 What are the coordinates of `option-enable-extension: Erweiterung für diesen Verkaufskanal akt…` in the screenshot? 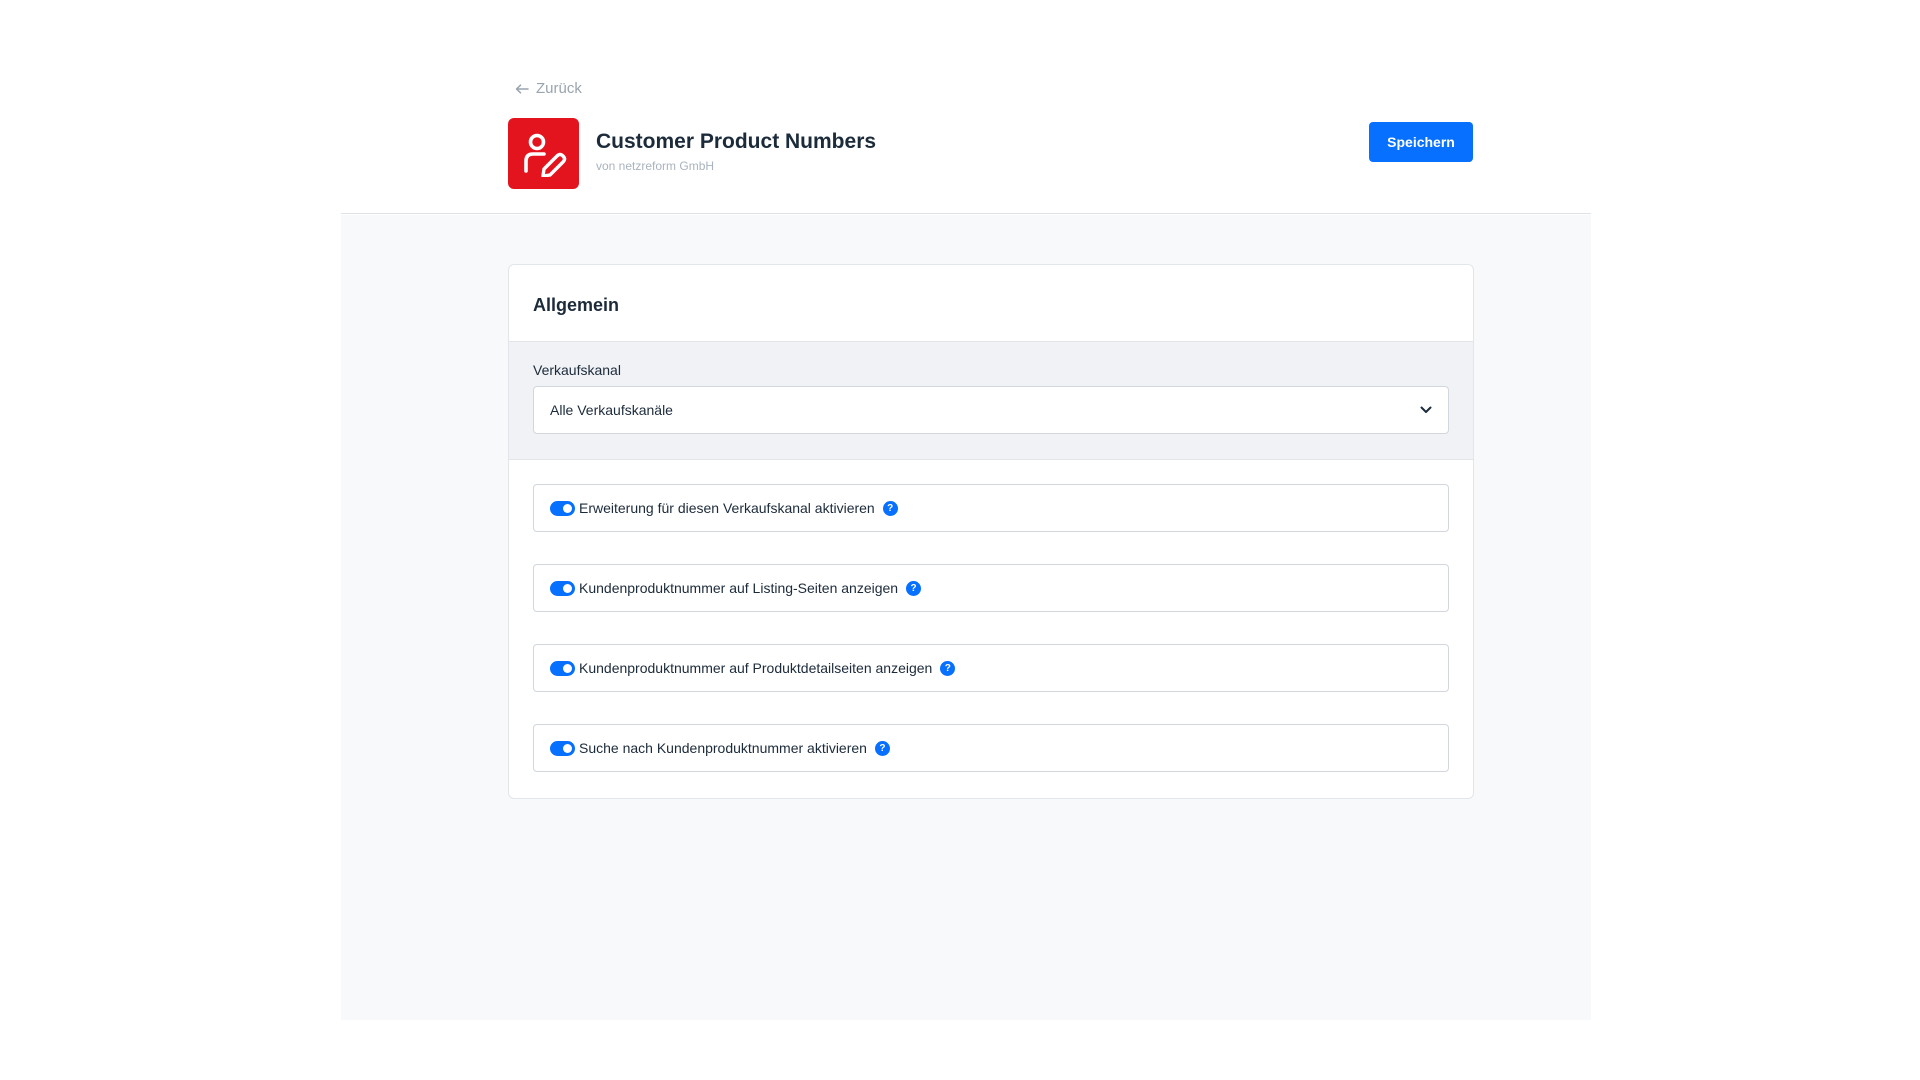 It's located at (991, 508).